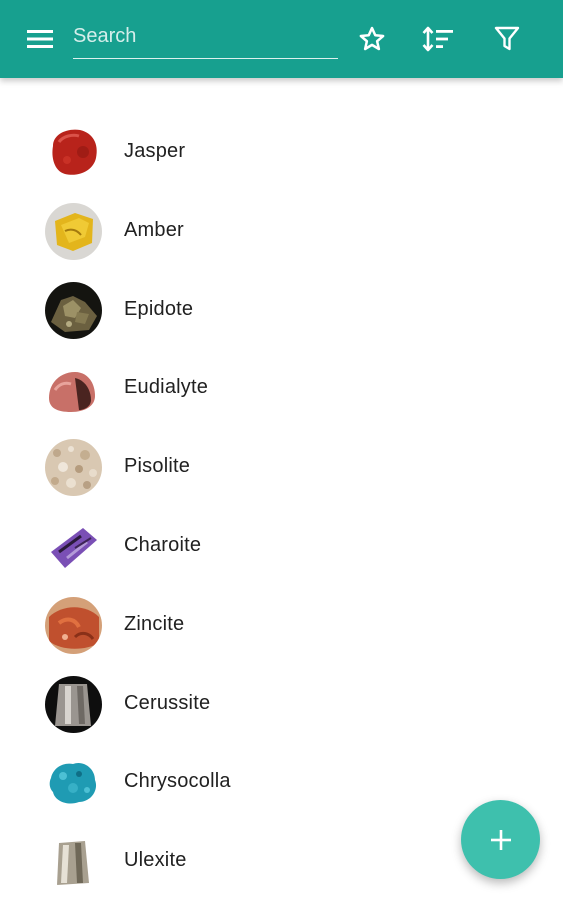 Image resolution: width=563 pixels, height=900 pixels. I want to click on search-input, so click(205, 36).